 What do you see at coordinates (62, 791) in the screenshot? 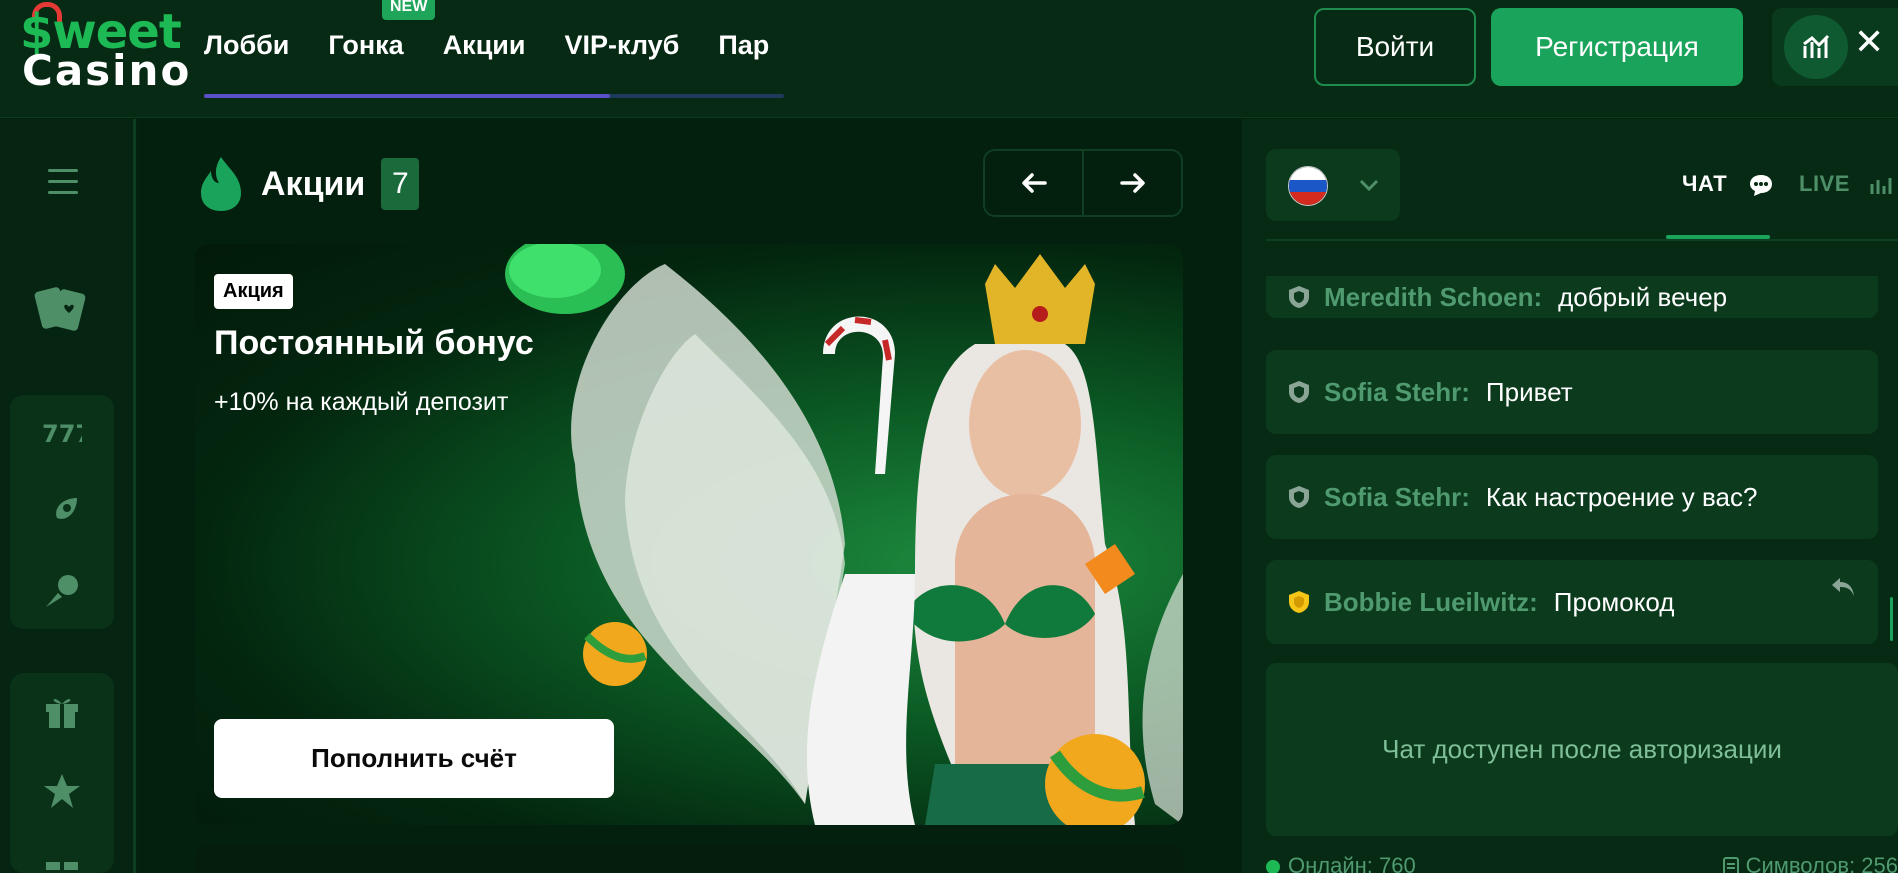
I see `star-icon` at bounding box center [62, 791].